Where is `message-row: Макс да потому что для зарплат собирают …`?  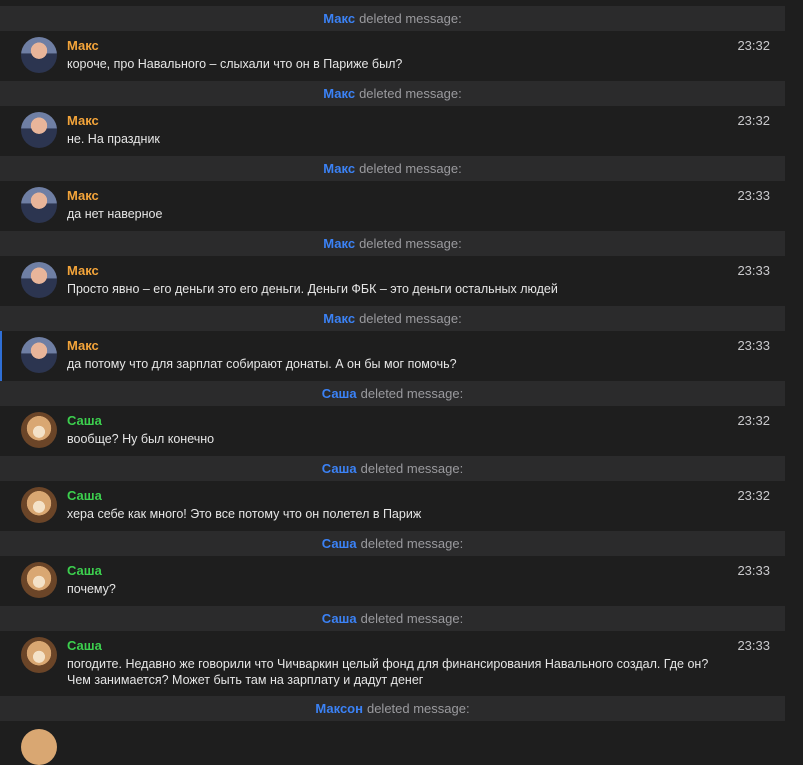
message-row: Макс да потому что для зарплат собирают … is located at coordinates (392, 356).